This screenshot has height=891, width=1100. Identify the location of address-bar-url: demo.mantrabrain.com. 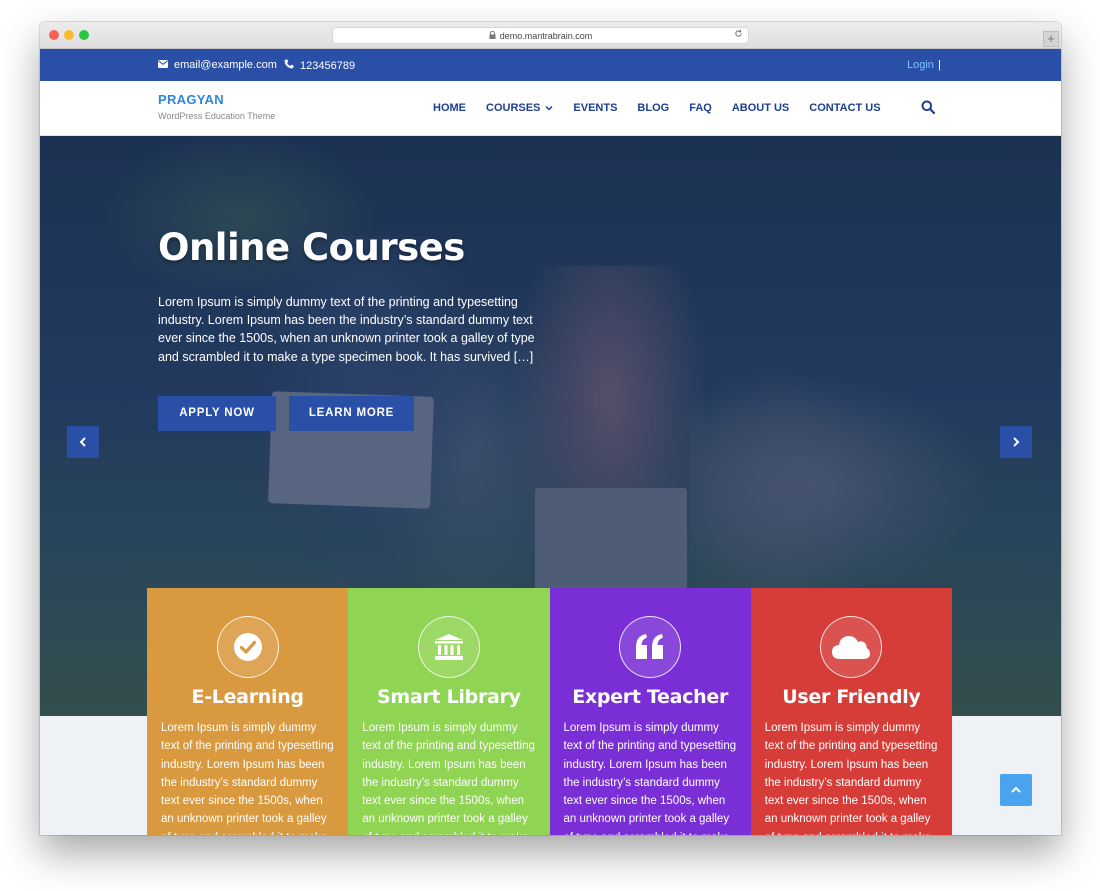
(546, 35).